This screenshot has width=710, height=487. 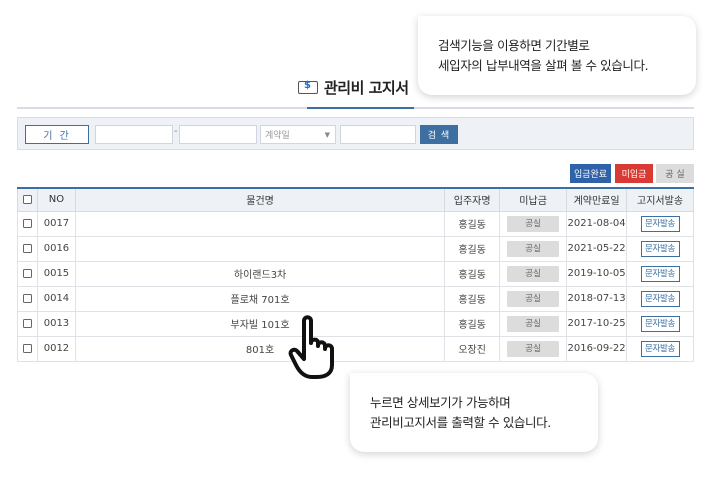 What do you see at coordinates (514, 45) in the screenshot?
I see `tooltip-search-line1: 검색기능을 이용하면 기간별로` at bounding box center [514, 45].